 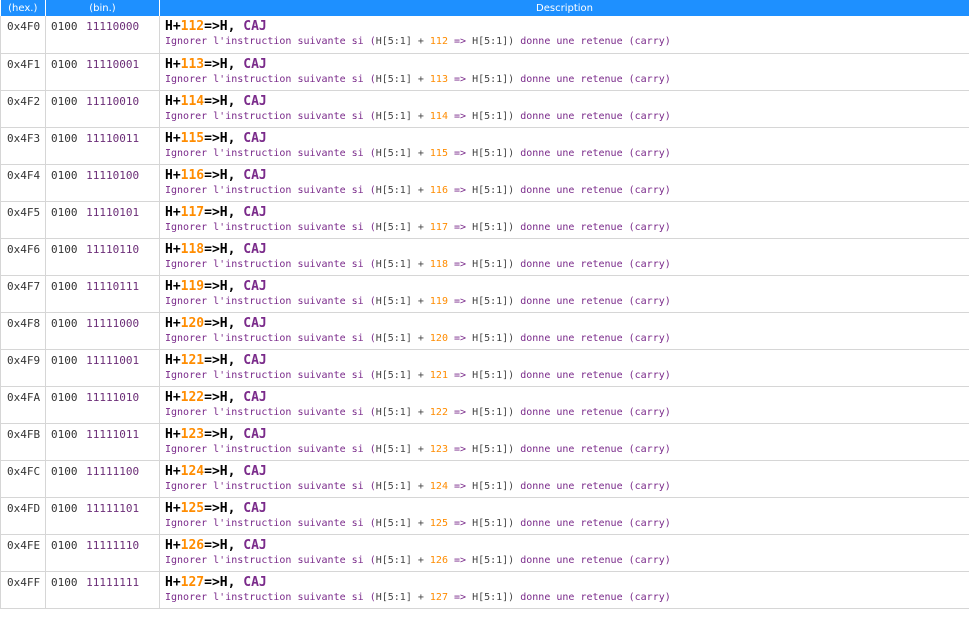 I want to click on opcode-hex: 0x4F9, so click(x=23, y=368).